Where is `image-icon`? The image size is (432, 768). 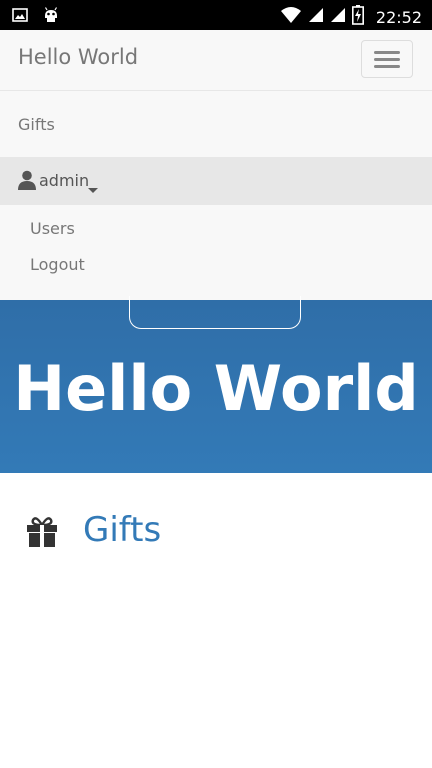 image-icon is located at coordinates (20, 17).